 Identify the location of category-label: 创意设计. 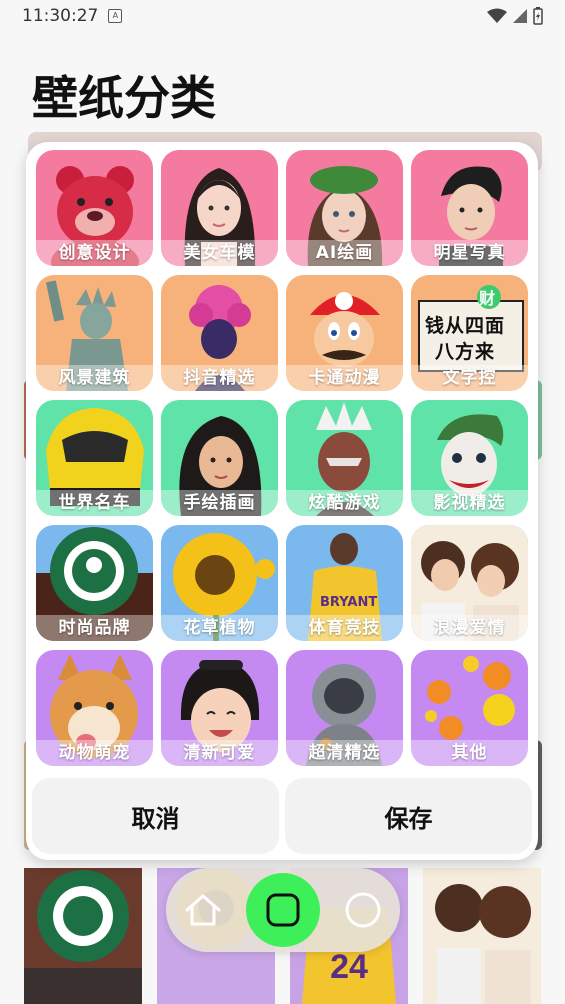
(94, 253).